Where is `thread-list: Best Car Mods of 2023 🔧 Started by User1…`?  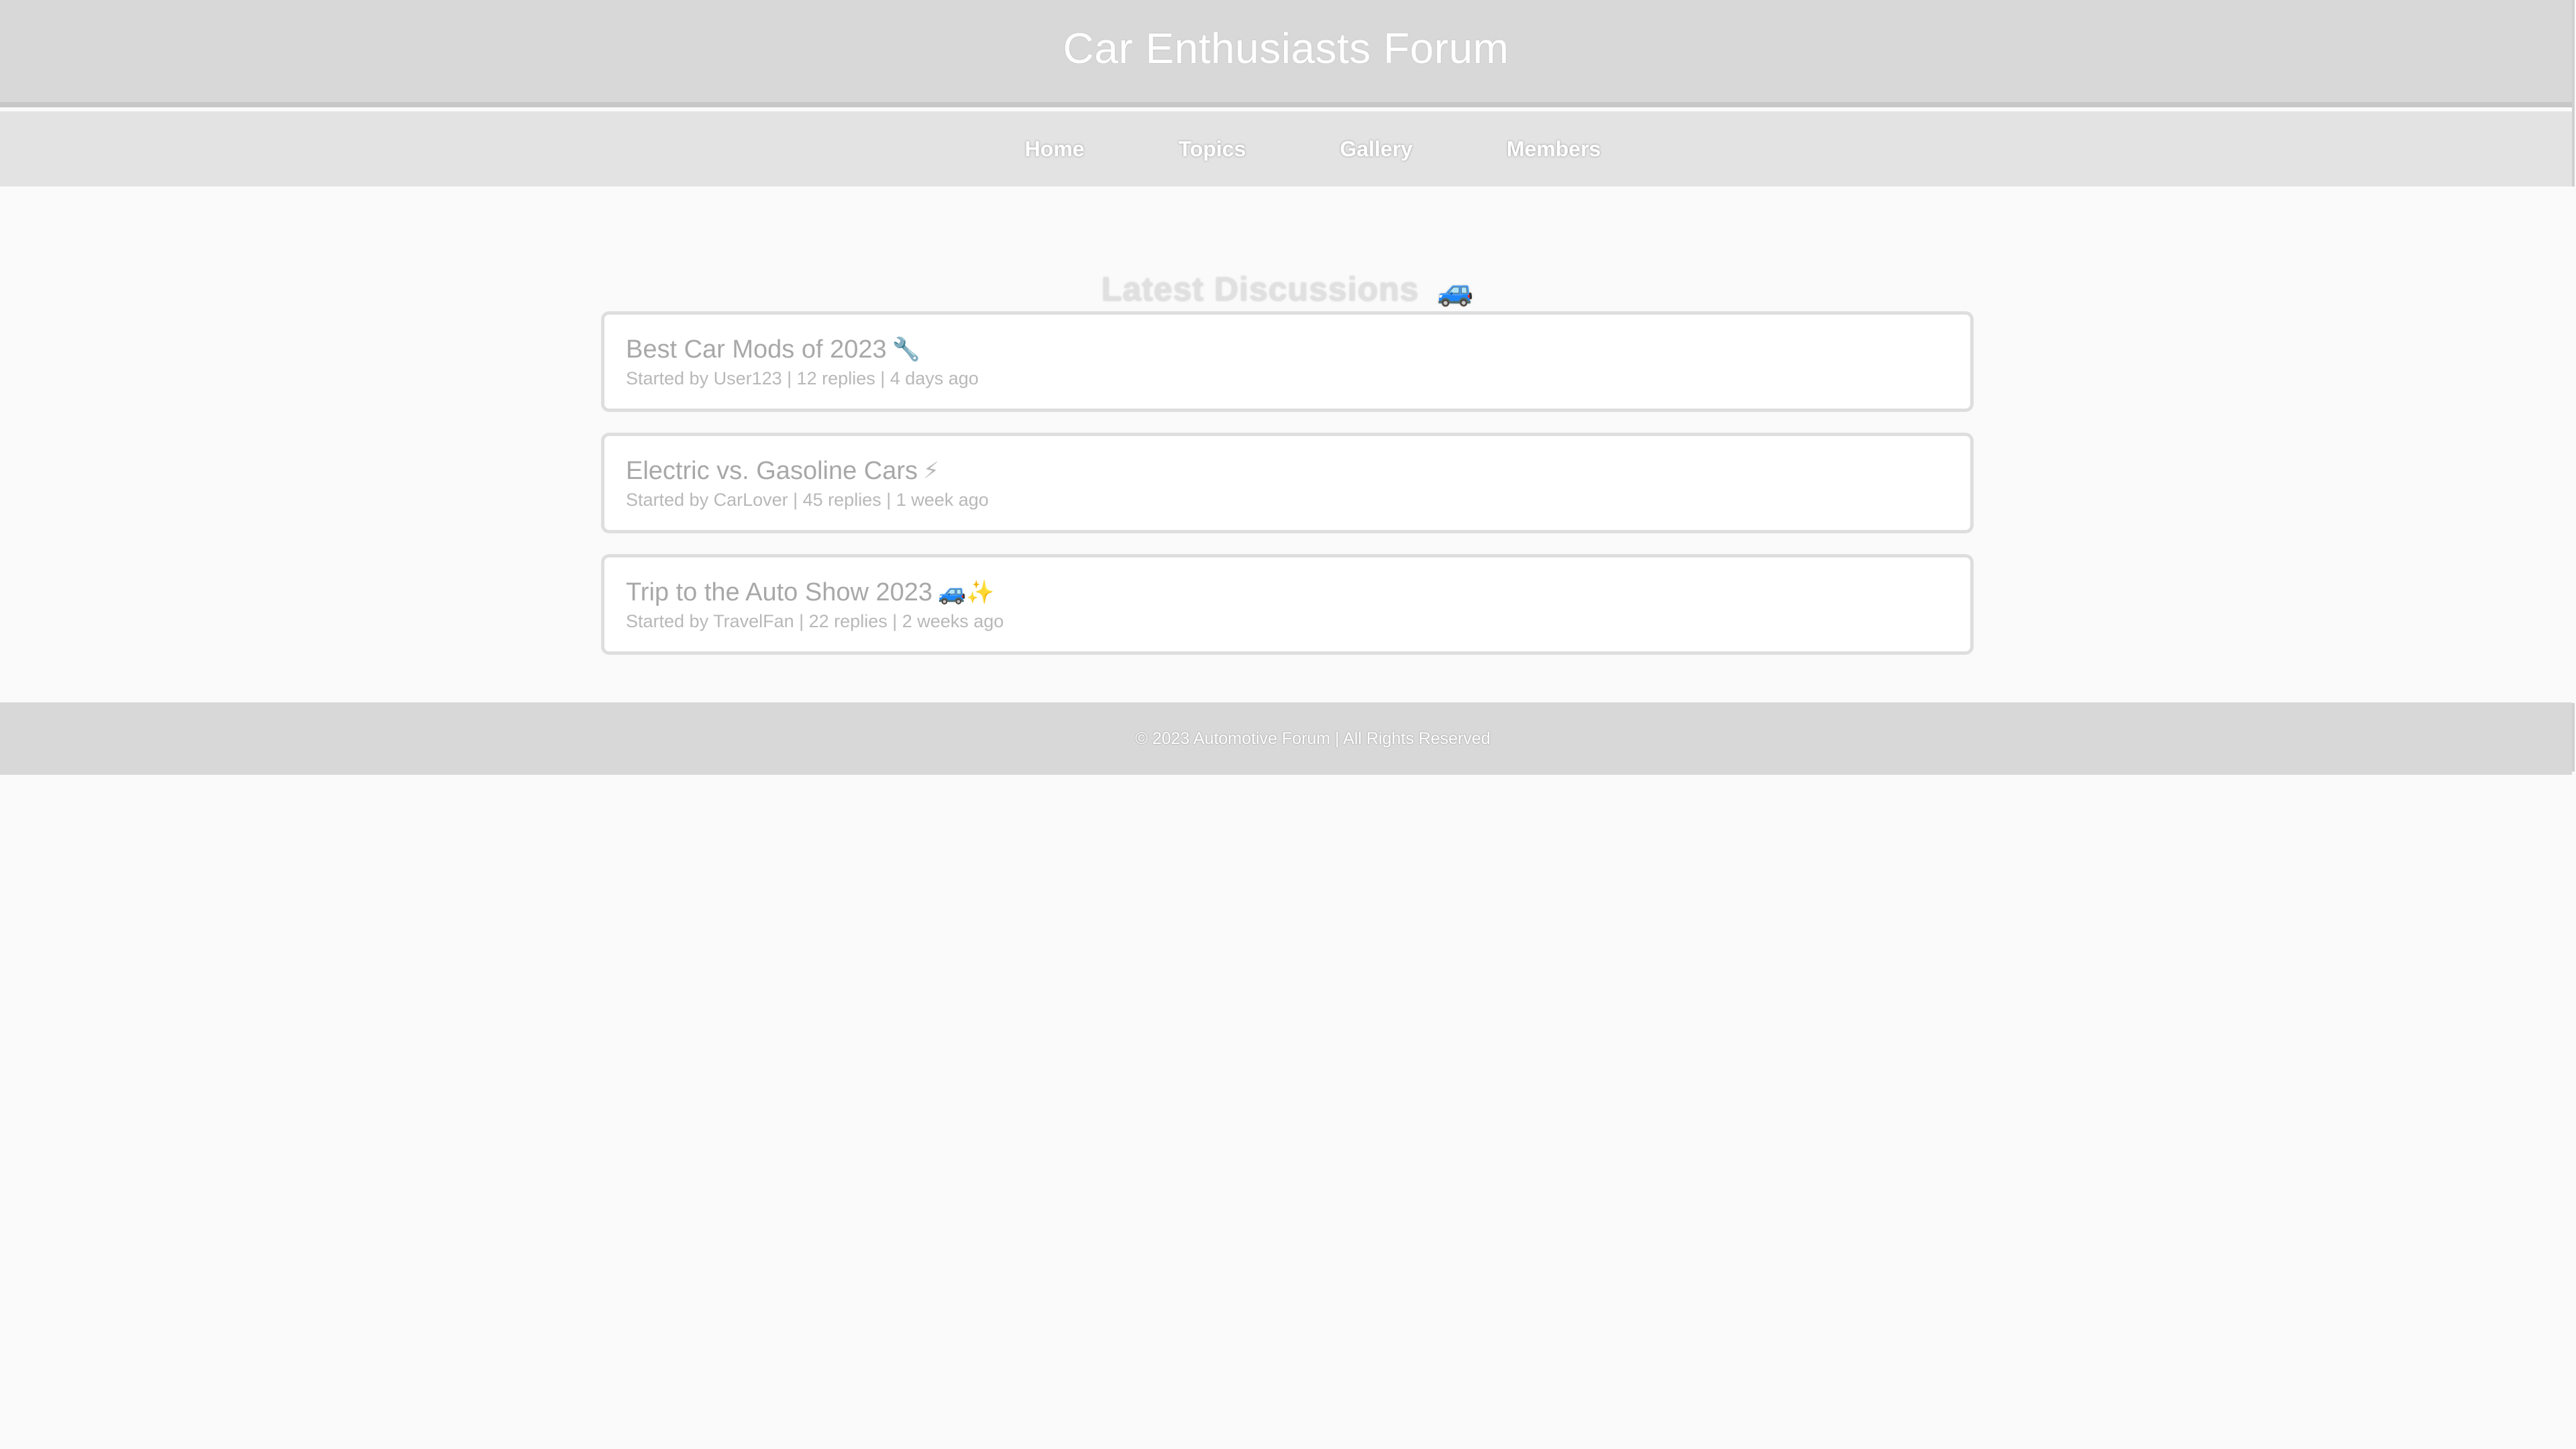
thread-list: Best Car Mods of 2023 🔧 Started by User1… is located at coordinates (1287, 493).